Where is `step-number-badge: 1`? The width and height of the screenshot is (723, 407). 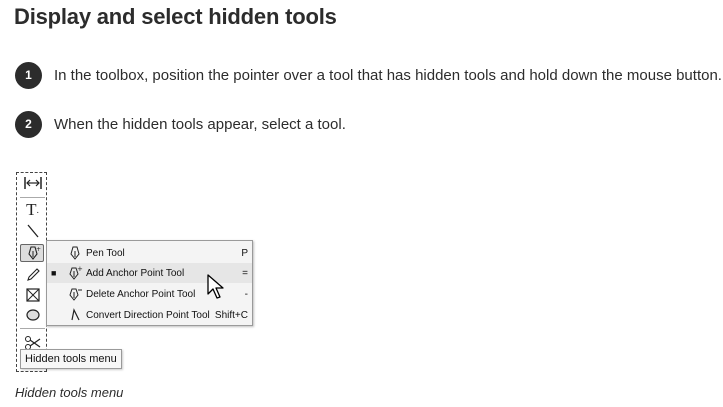 step-number-badge: 1 is located at coordinates (28, 75).